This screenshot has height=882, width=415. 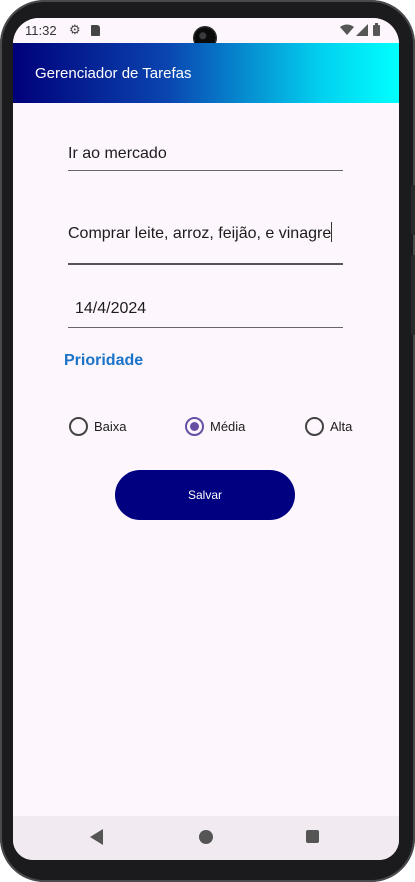 I want to click on status-time: 11:32, so click(x=41, y=30).